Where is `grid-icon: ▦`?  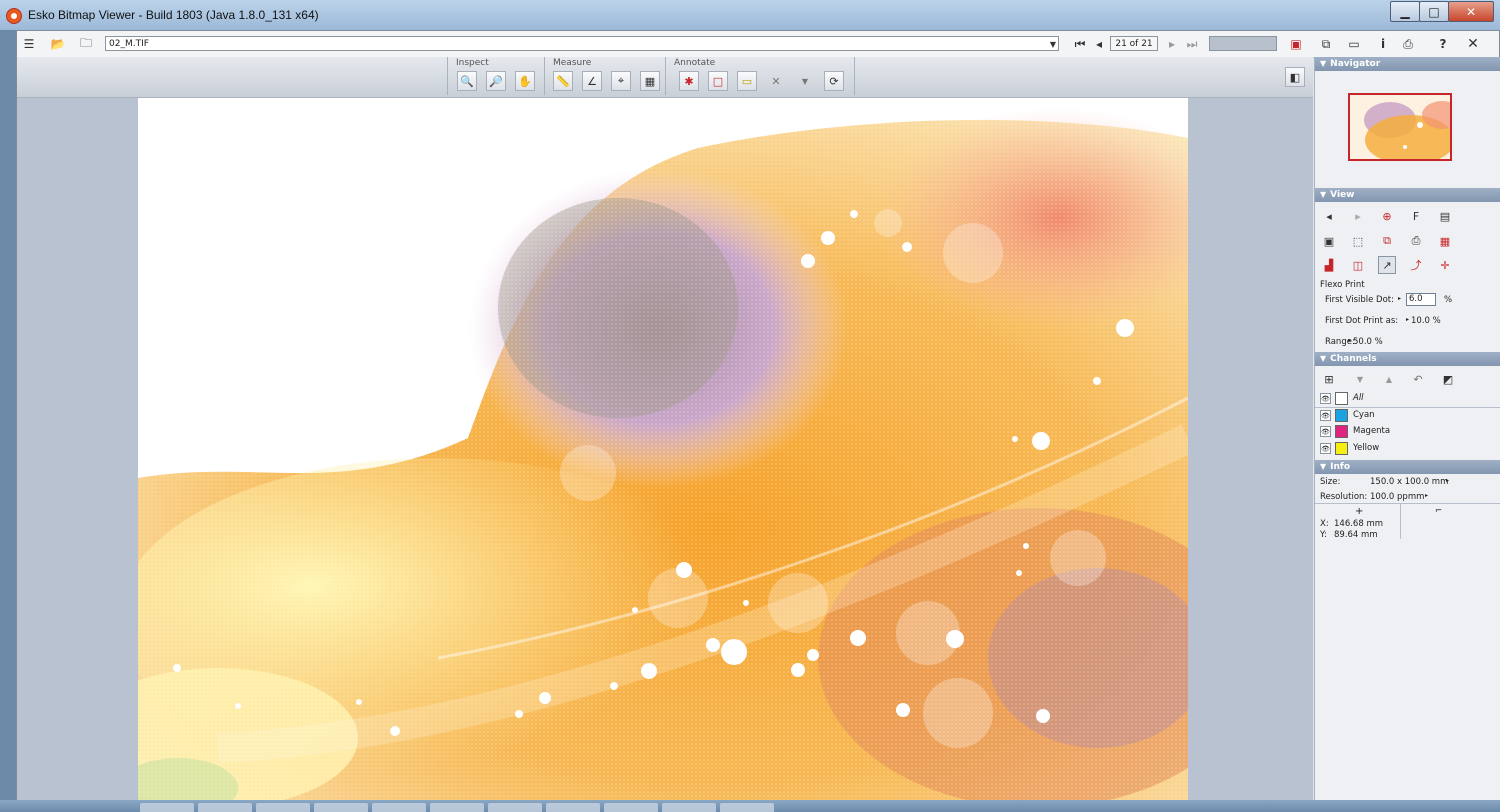
grid-icon: ▦ is located at coordinates (1445, 241).